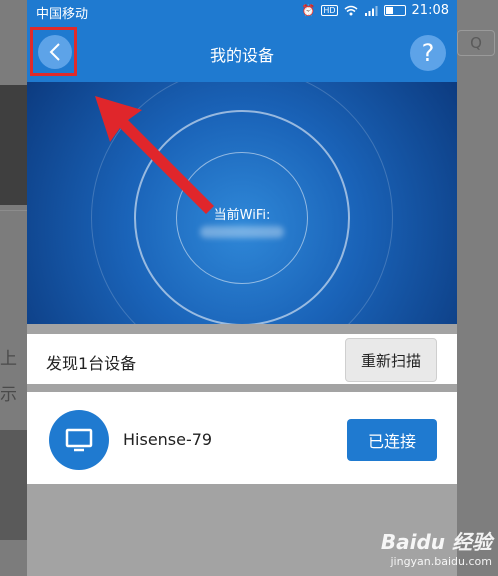 The width and height of the screenshot is (498, 576). Describe the element at coordinates (241, 55) in the screenshot. I see `page-title: 我的设备` at that location.